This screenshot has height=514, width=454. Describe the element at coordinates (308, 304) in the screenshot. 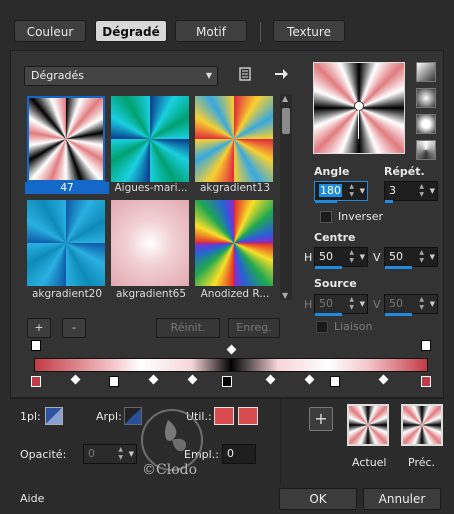

I see `source-h-label: H` at that location.